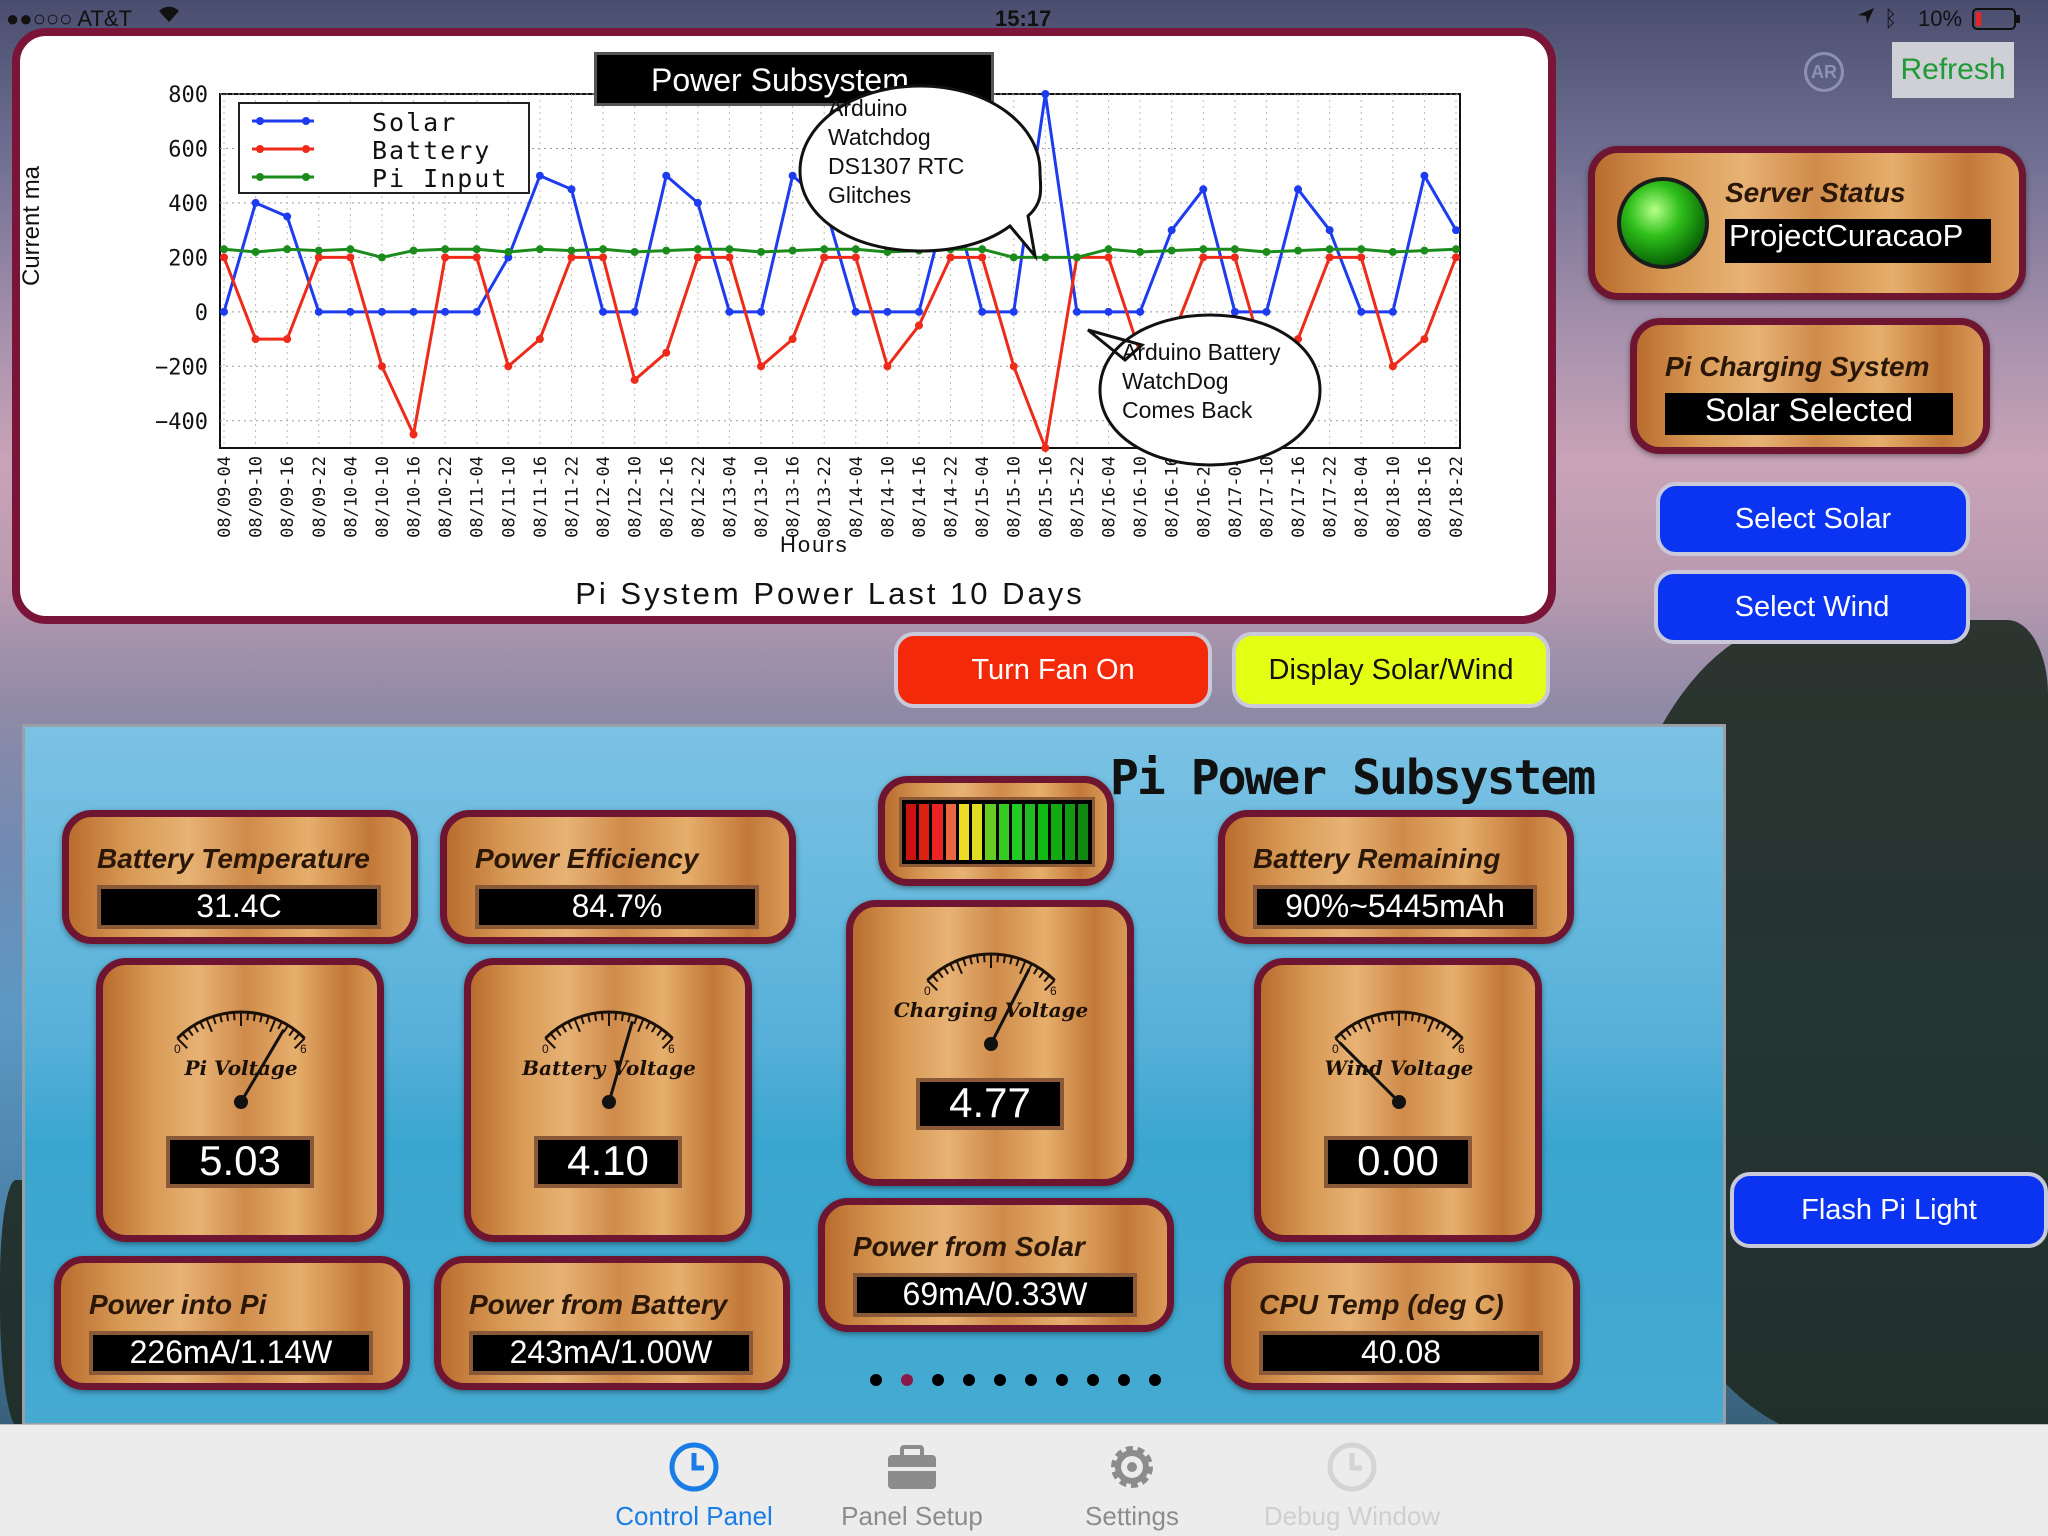 This screenshot has width=2048, height=1536. What do you see at coordinates (241, 1047) in the screenshot?
I see `gauge-dial: Pi Voltage 0 6` at bounding box center [241, 1047].